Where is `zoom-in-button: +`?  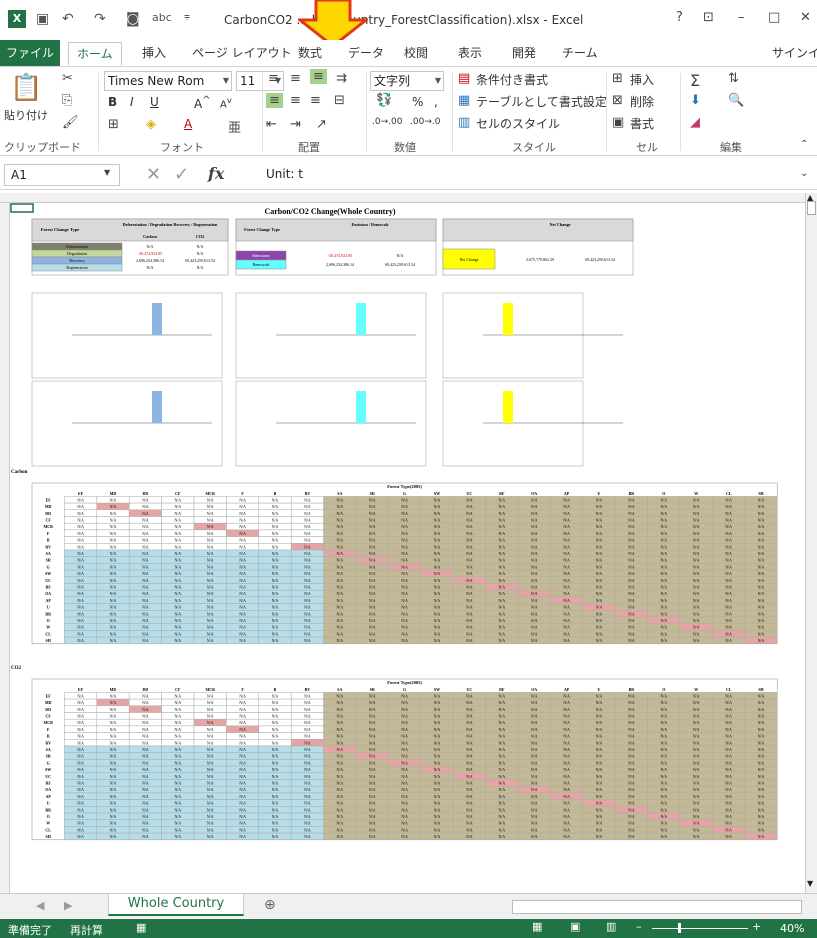
zoom-in-button: + is located at coordinates (756, 926).